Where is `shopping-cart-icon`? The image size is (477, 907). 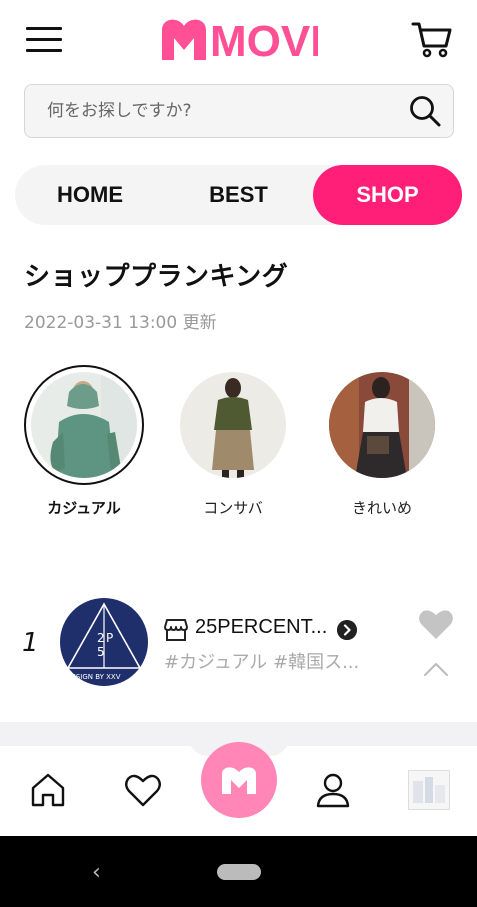
shopping-cart-icon is located at coordinates (431, 39).